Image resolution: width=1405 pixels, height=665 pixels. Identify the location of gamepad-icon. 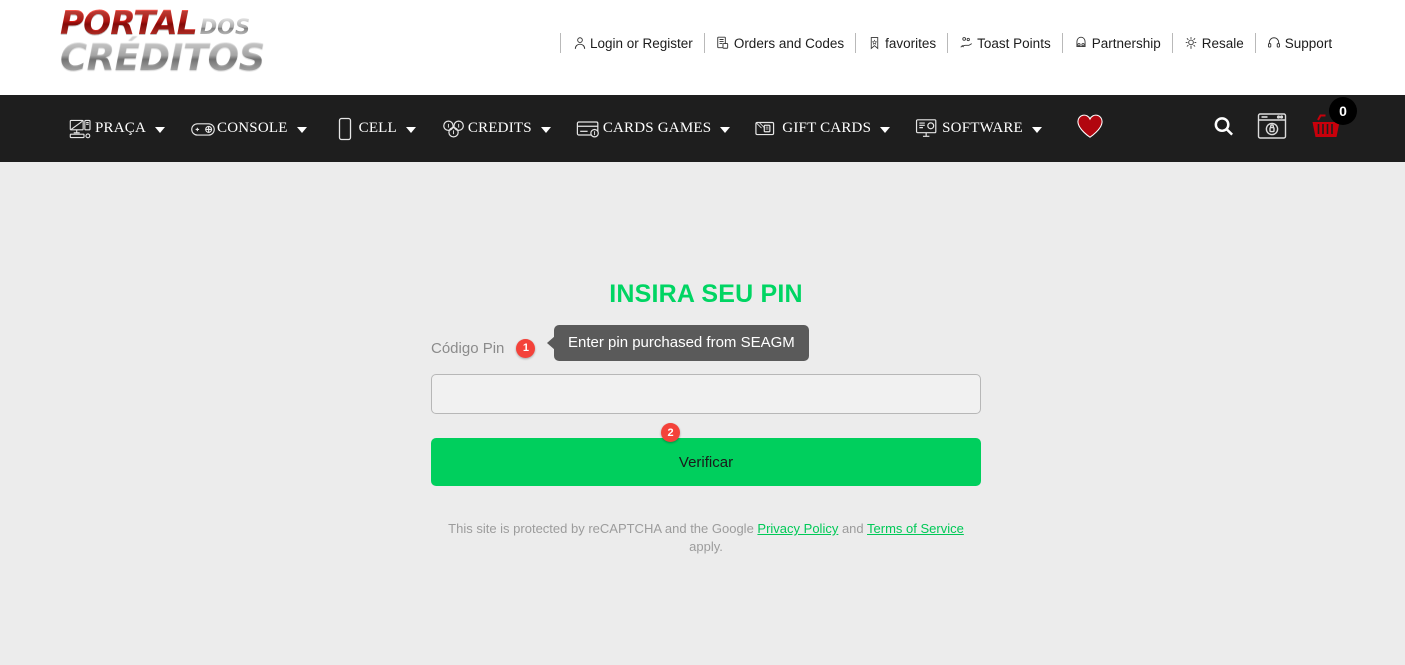
(203, 129).